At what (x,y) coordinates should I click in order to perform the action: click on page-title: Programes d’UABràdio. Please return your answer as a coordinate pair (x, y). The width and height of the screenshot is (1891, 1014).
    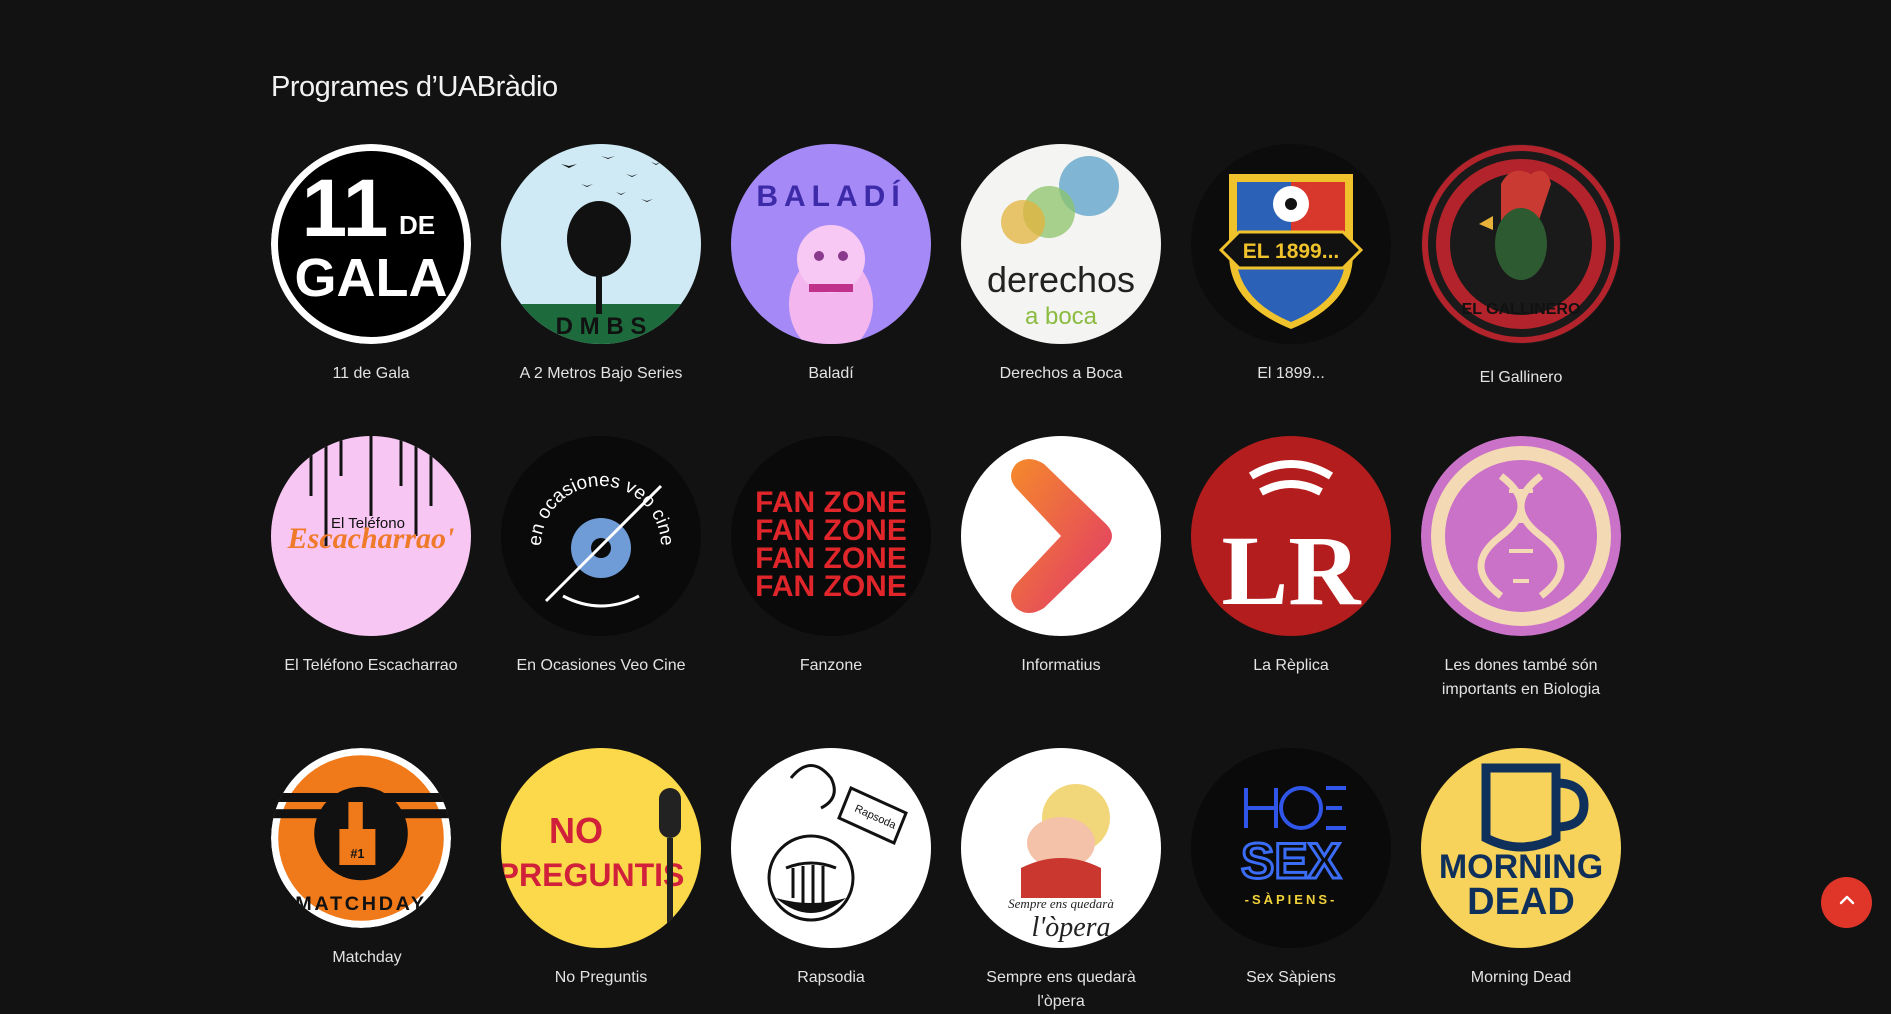
    Looking at the image, I should click on (414, 87).